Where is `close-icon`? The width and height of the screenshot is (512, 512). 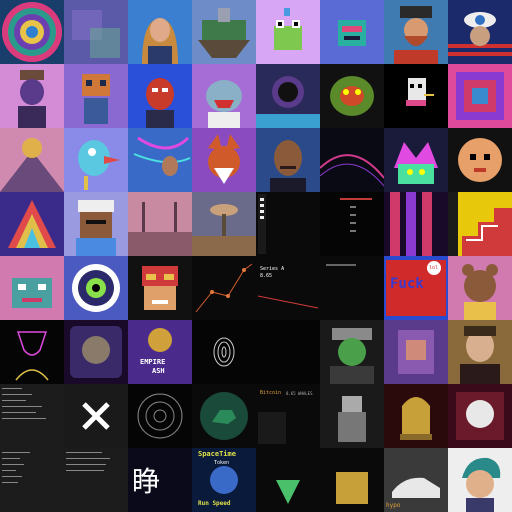 close-icon is located at coordinates (96, 416).